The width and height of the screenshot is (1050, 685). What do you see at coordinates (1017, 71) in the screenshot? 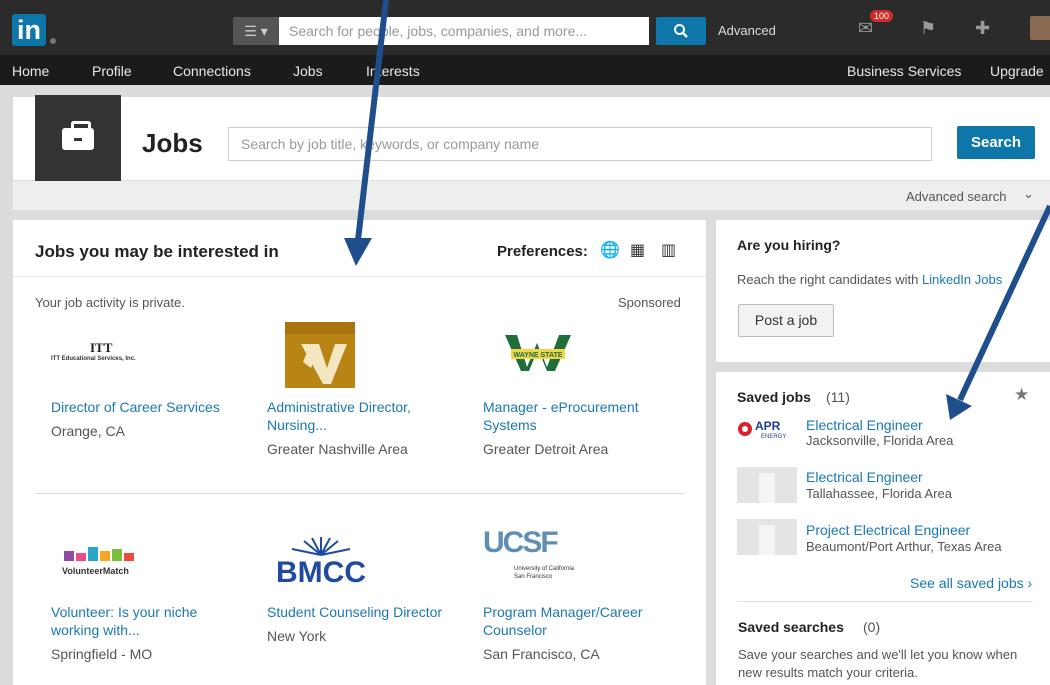
I see `nav-upgrade: Upgrade` at bounding box center [1017, 71].